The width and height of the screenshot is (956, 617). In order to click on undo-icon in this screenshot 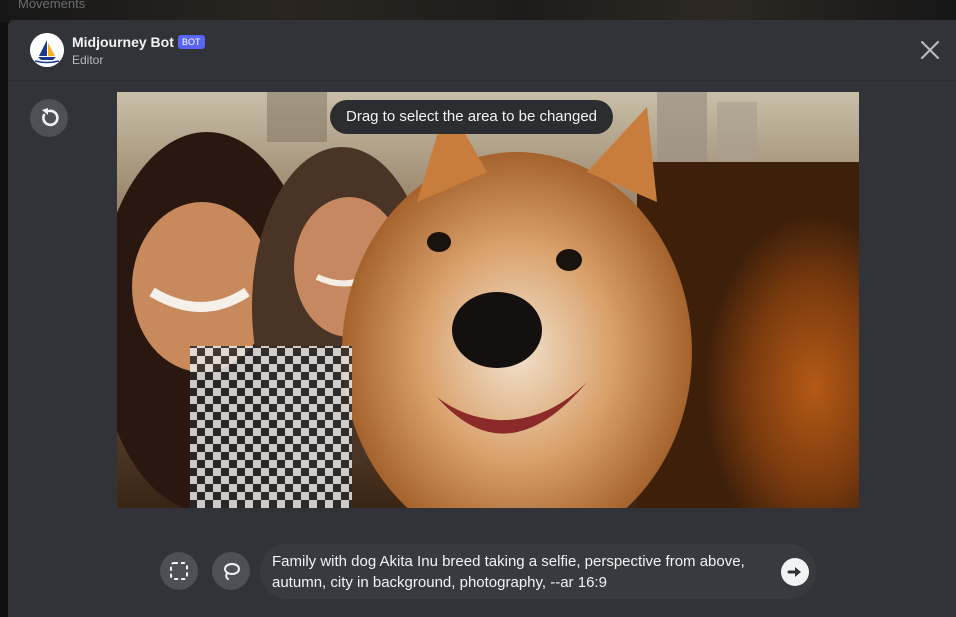, I will do `click(50, 117)`.